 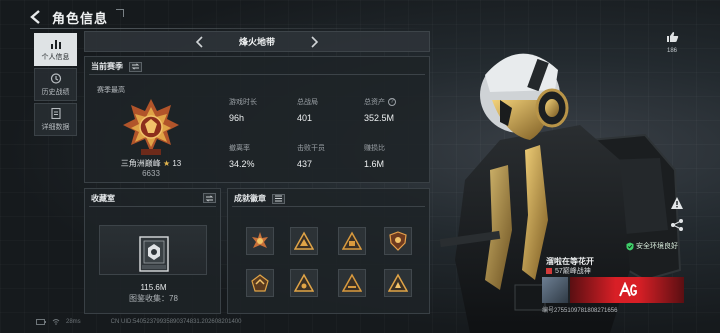 I want to click on rank-title: 三角洲巅峰 ★ 13, so click(x=151, y=163).